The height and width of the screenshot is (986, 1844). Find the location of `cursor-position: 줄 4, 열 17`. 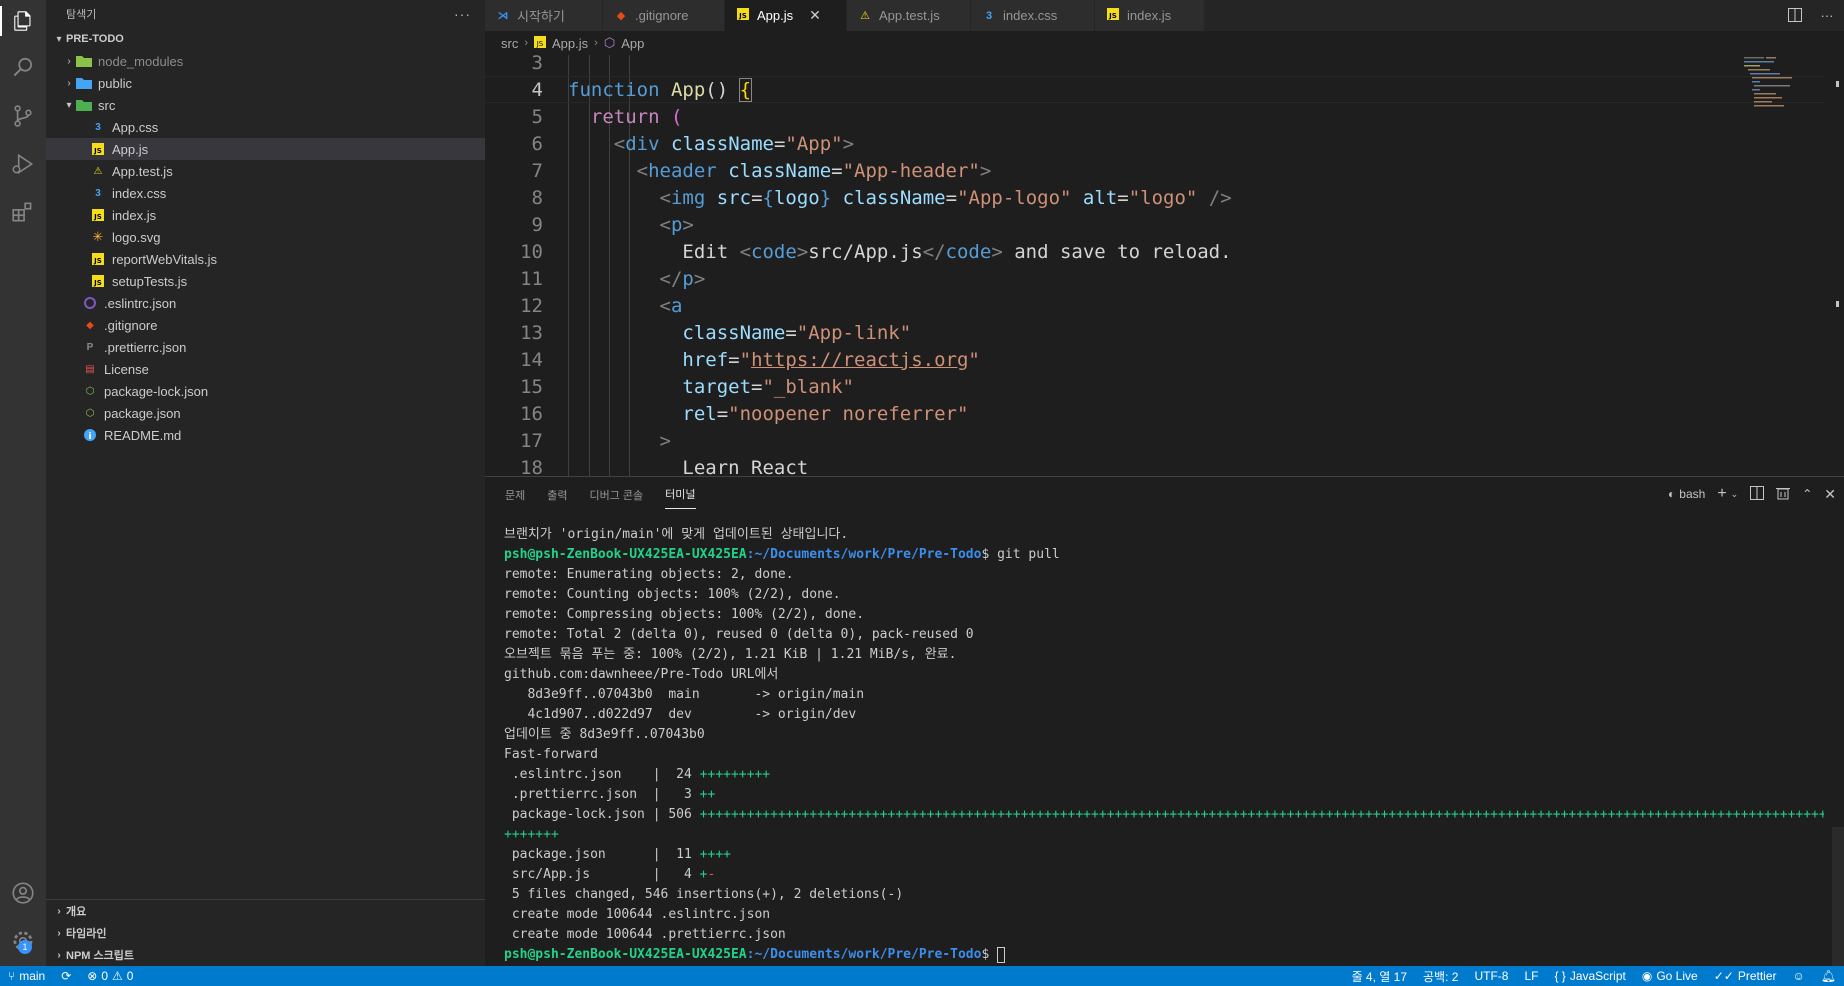

cursor-position: 줄 4, 열 17 is located at coordinates (1379, 976).